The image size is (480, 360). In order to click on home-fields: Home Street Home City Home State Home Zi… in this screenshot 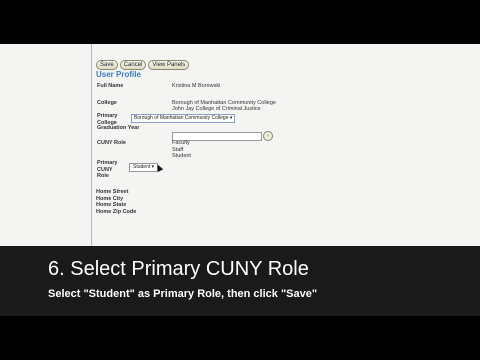, I will do `click(116, 202)`.